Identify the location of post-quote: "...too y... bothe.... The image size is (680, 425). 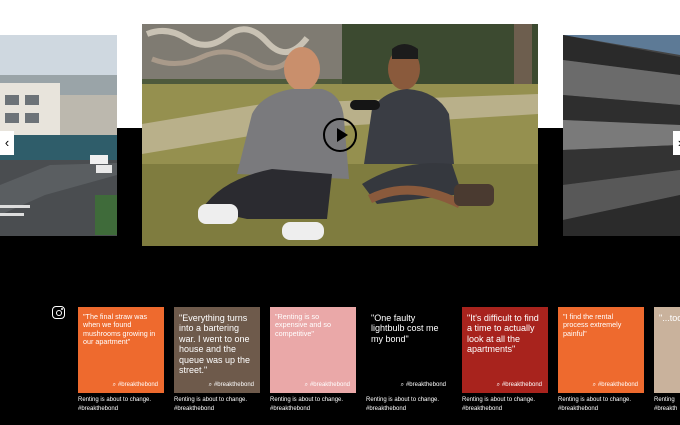
(669, 318).